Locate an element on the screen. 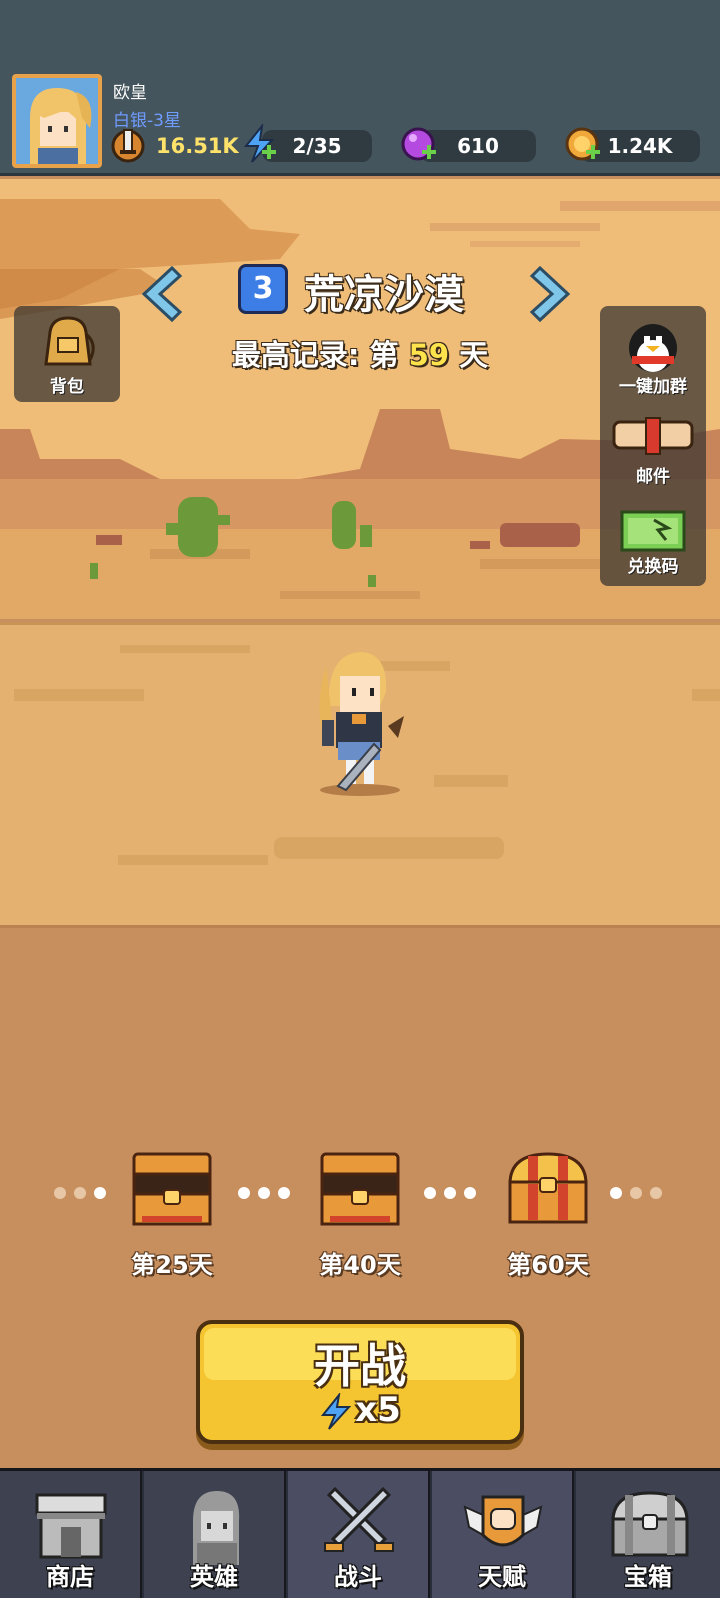 This screenshot has width=720, height=1598. stage-name: 荒凉沙漠 is located at coordinates (384, 295).